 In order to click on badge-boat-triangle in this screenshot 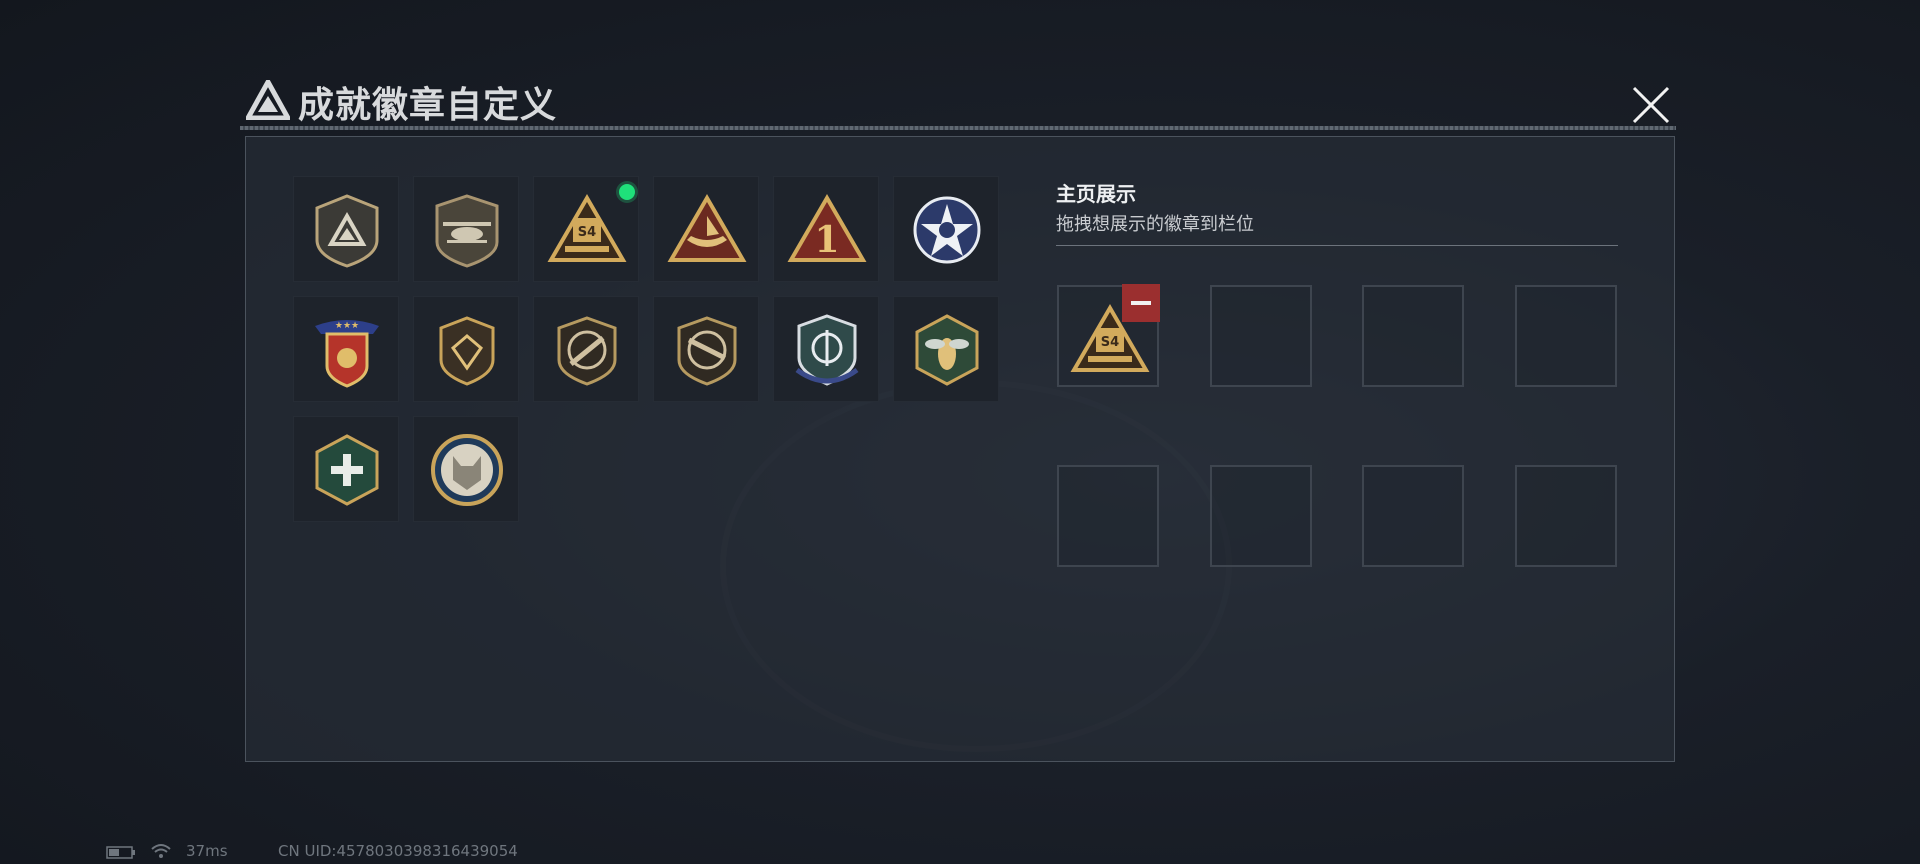, I will do `click(706, 229)`.